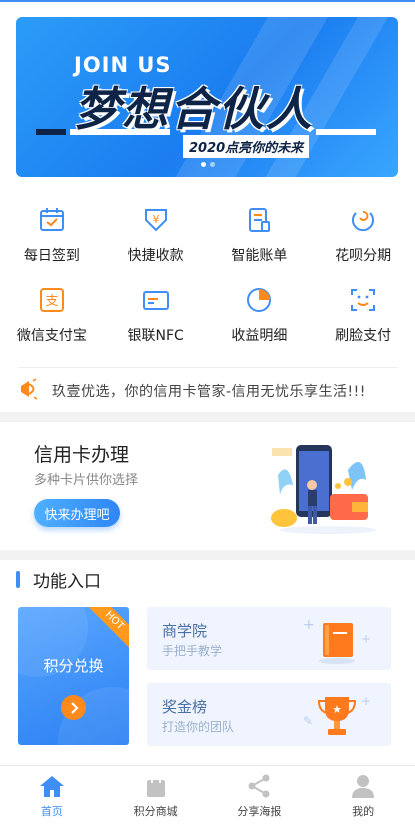  Describe the element at coordinates (363, 786) in the screenshot. I see `user-icon` at that location.